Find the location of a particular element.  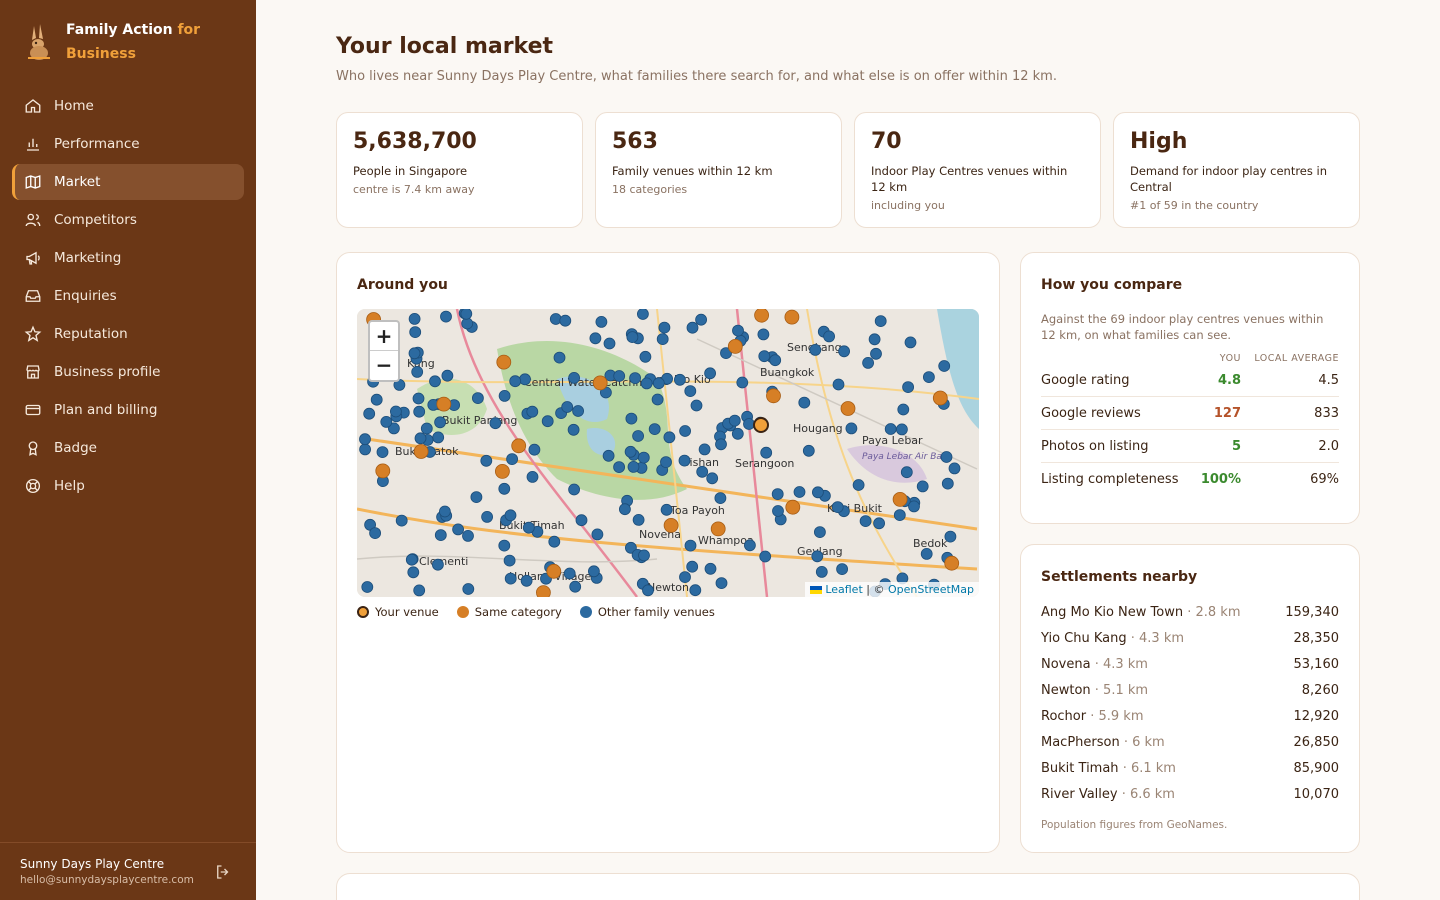

sidebar-item-home: Home is located at coordinates (128, 106).